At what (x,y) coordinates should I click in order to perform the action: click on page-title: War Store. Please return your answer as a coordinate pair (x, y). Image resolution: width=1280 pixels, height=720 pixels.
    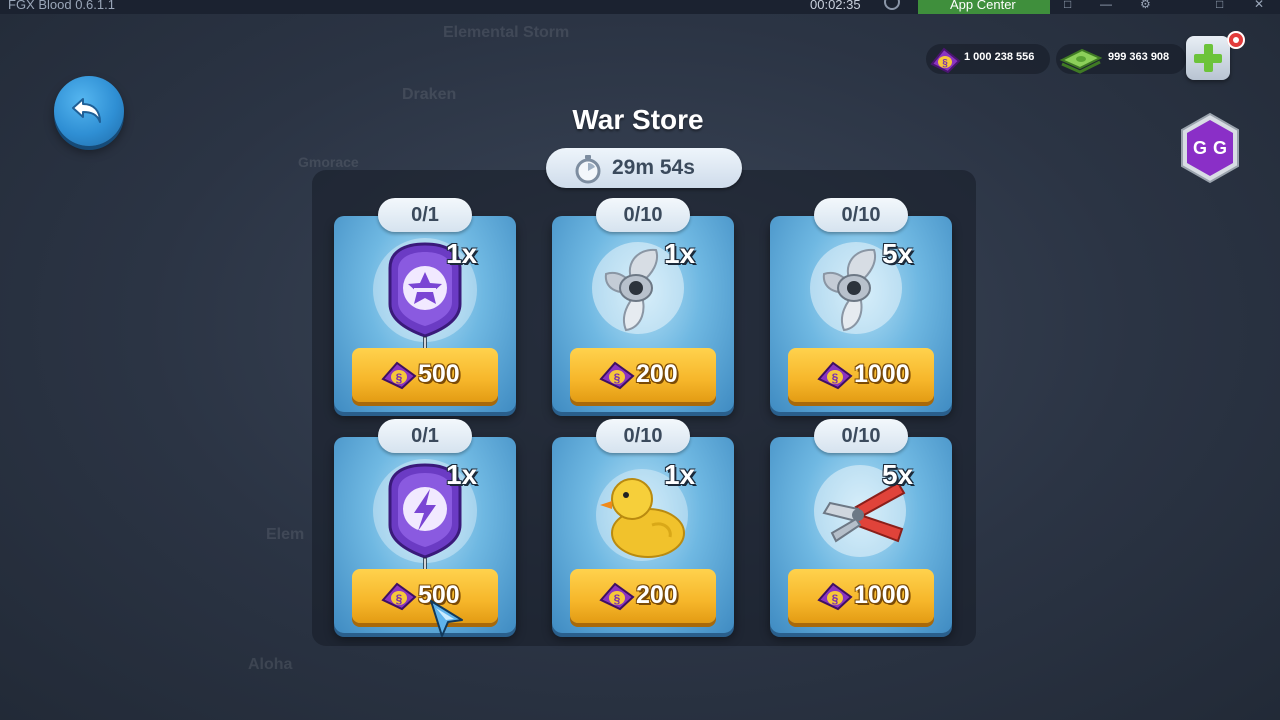
    Looking at the image, I should click on (638, 119).